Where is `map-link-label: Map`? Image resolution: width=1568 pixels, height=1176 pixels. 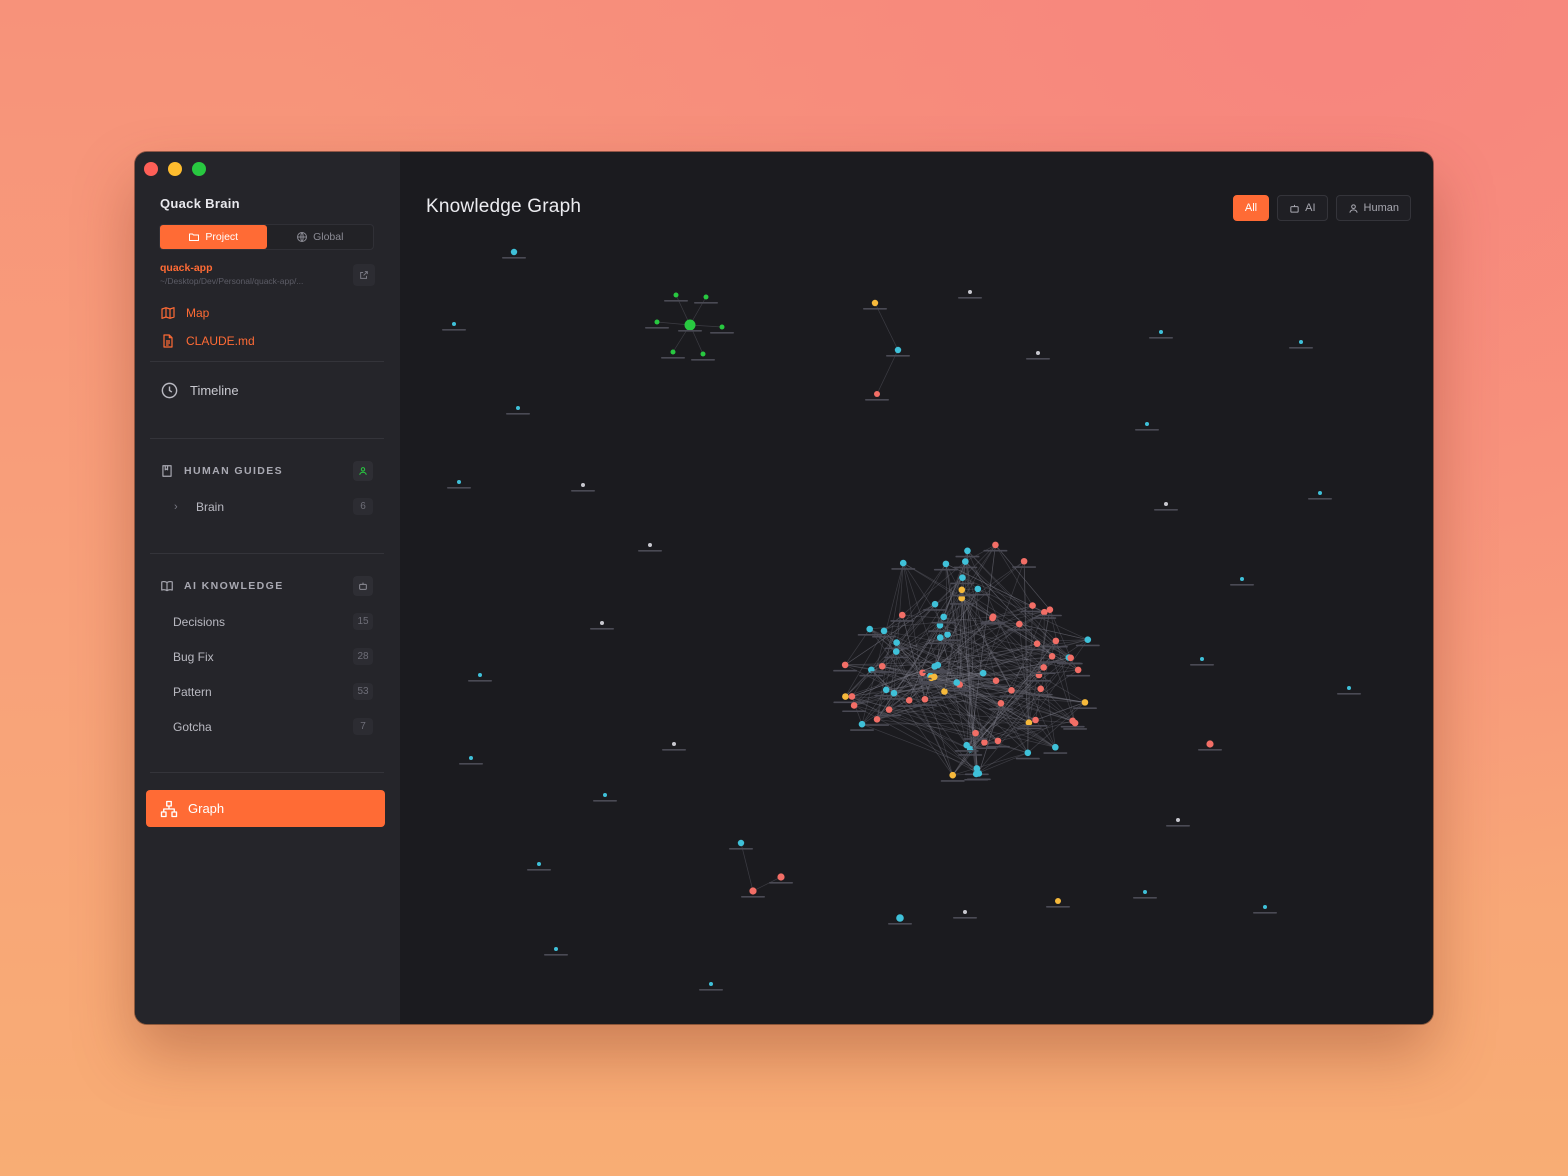 map-link-label: Map is located at coordinates (198, 313).